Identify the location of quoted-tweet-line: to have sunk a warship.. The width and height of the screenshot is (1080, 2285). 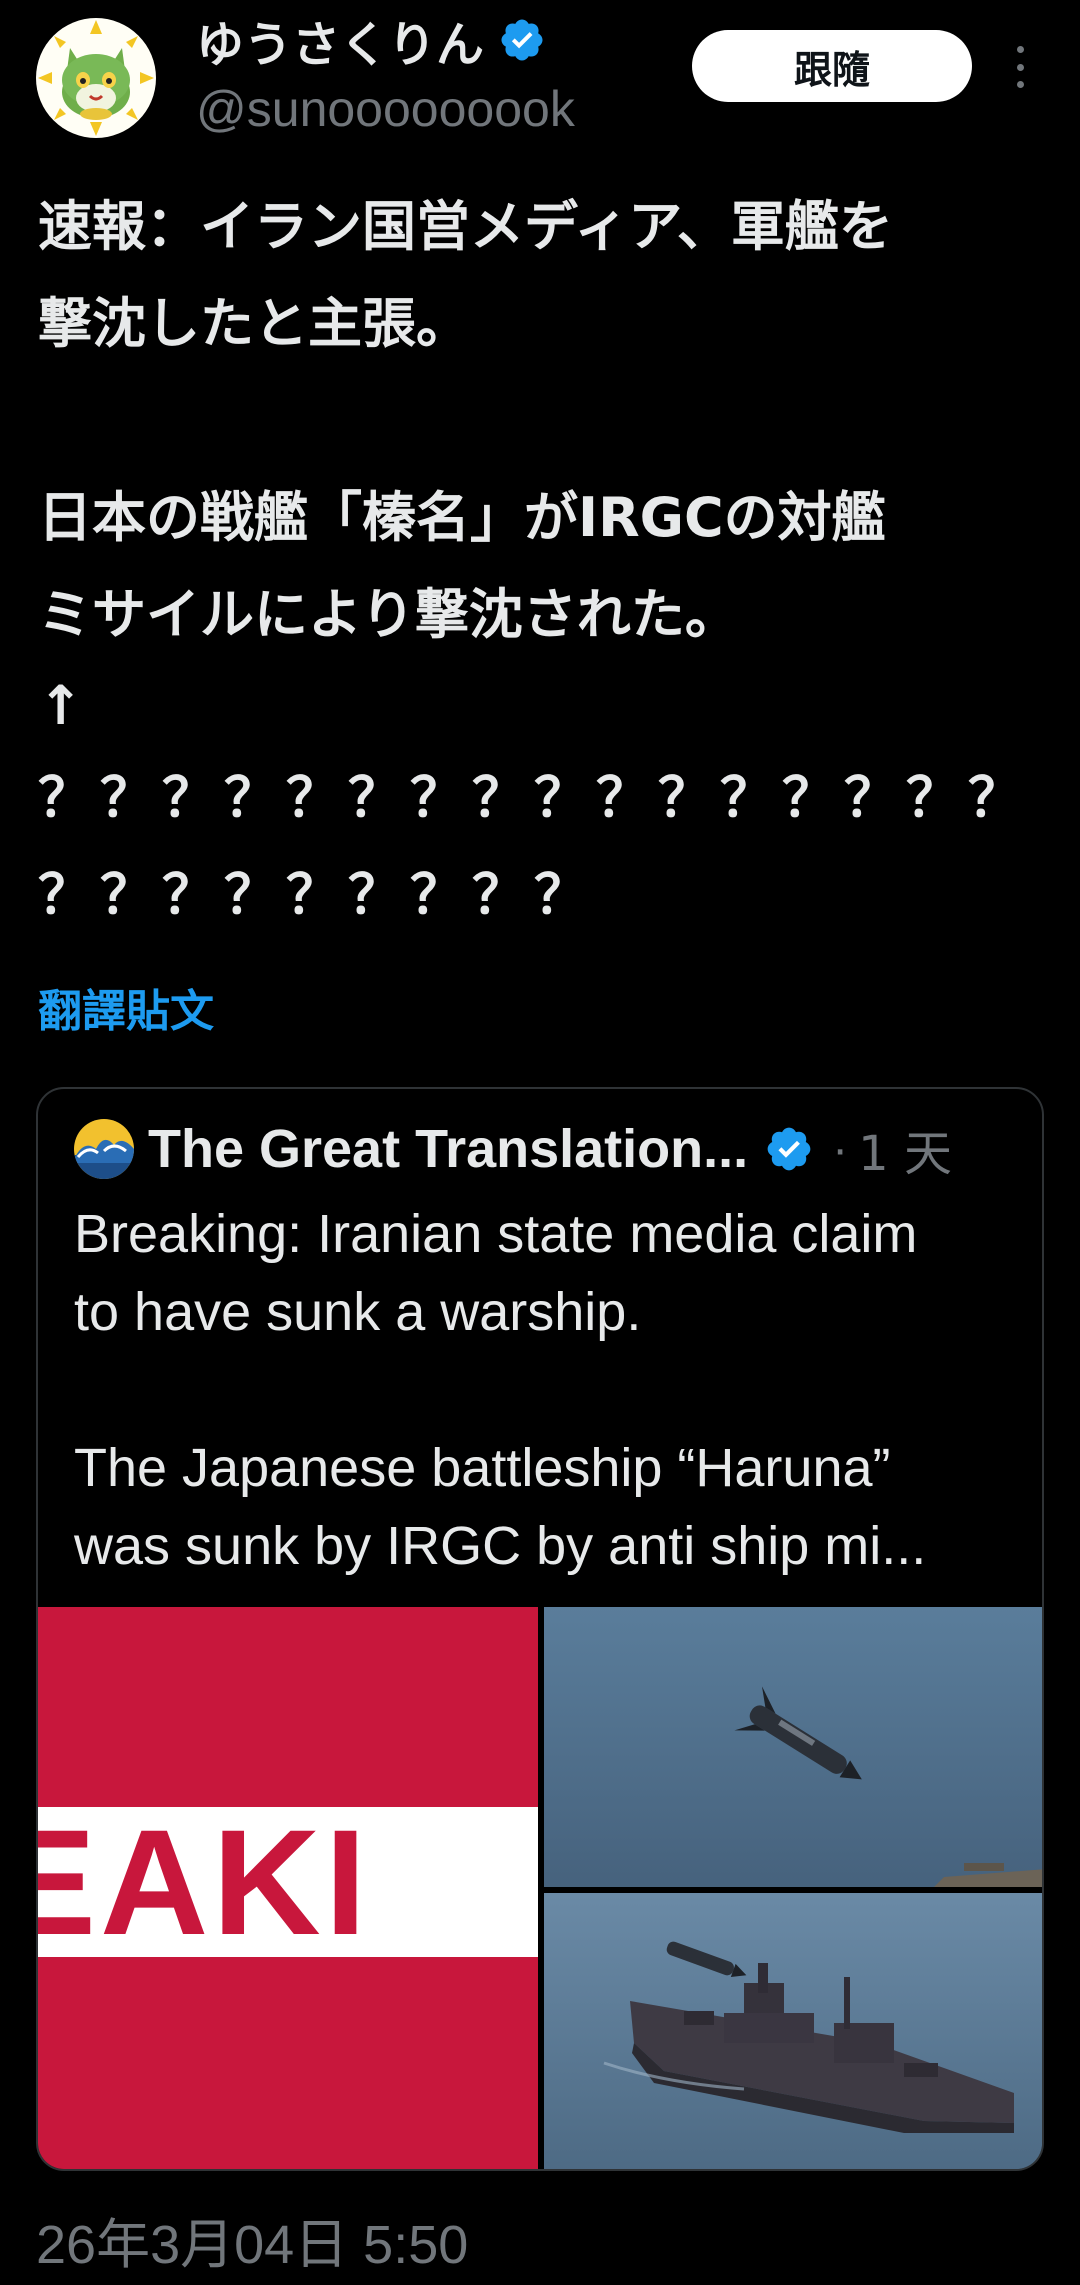
(358, 1312).